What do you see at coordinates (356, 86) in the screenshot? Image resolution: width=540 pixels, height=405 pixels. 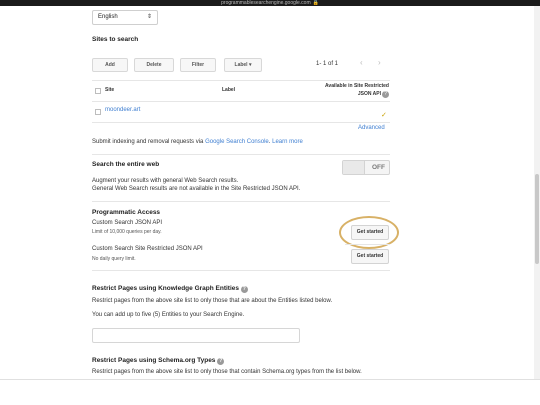 I see `column-restricted-line1: Available in Site Restricted` at bounding box center [356, 86].